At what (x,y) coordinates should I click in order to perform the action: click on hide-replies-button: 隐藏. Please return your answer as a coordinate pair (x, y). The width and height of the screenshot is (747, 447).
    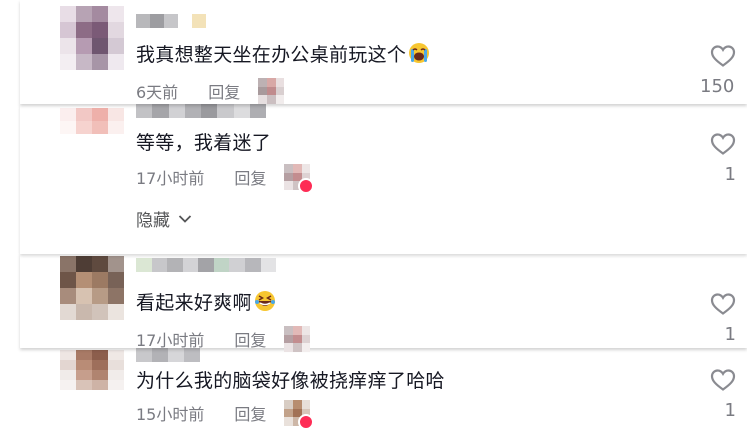
    Looking at the image, I should click on (164, 218).